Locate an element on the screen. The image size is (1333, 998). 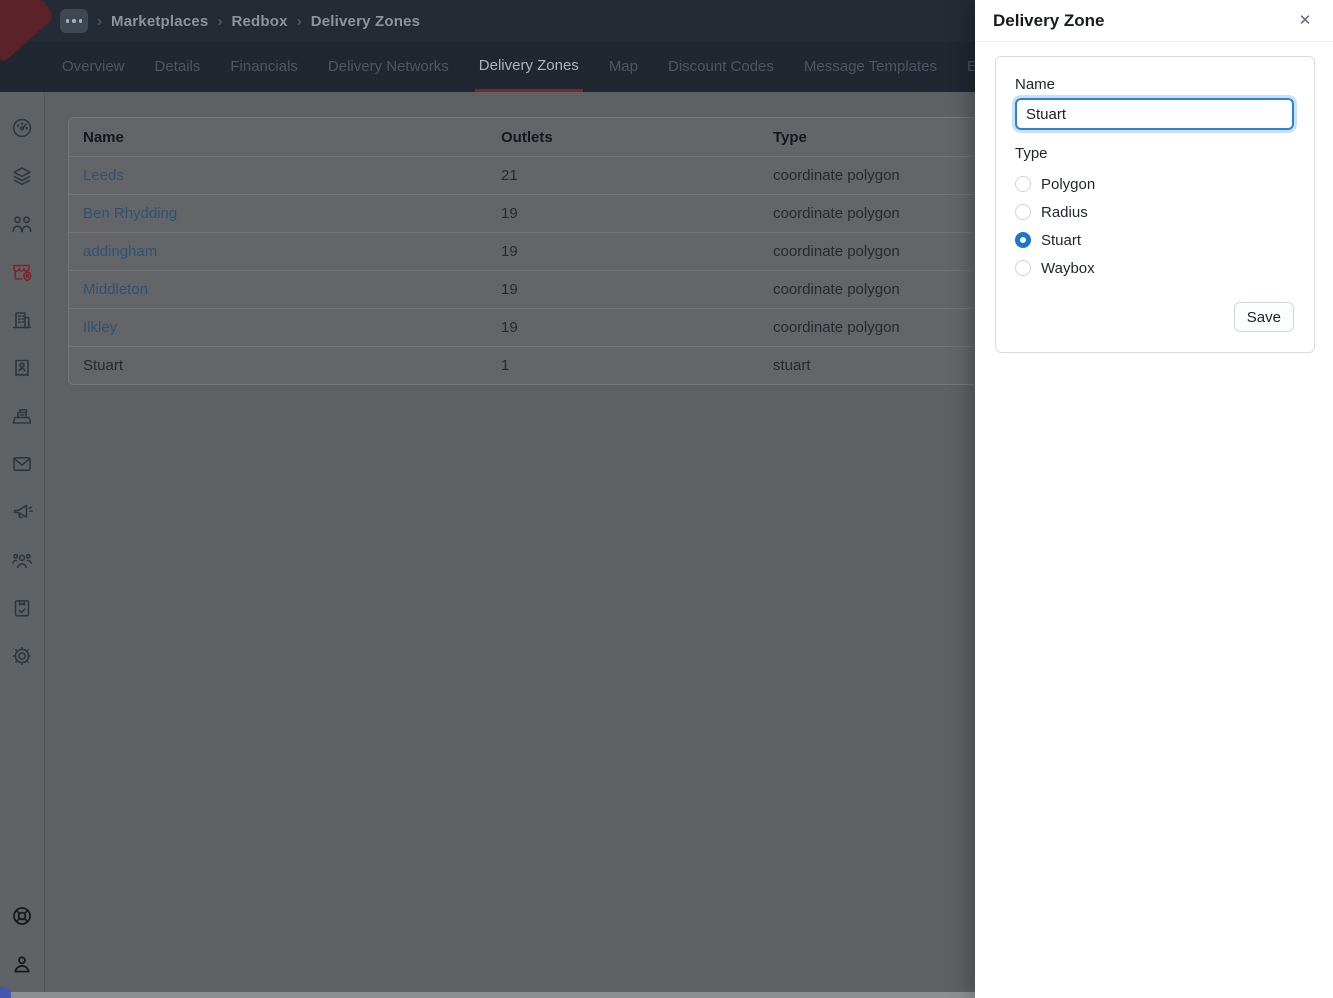
outlets-cell: 21 is located at coordinates (509, 175).